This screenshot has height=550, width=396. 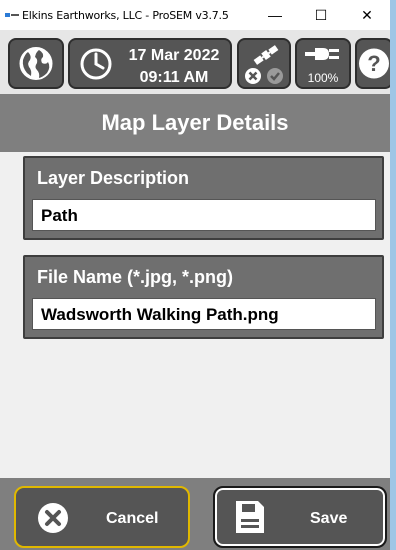 I want to click on page-header: Map Layer Details, so click(x=195, y=123).